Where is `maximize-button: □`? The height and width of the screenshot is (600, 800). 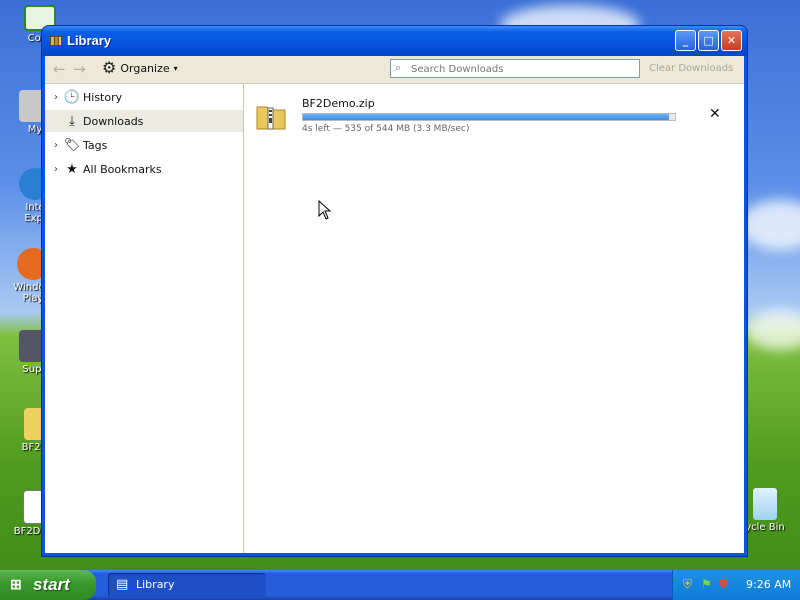
maximize-button: □ is located at coordinates (708, 40).